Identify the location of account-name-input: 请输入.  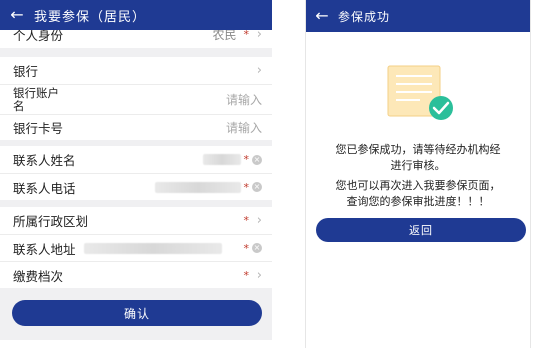
(244, 99).